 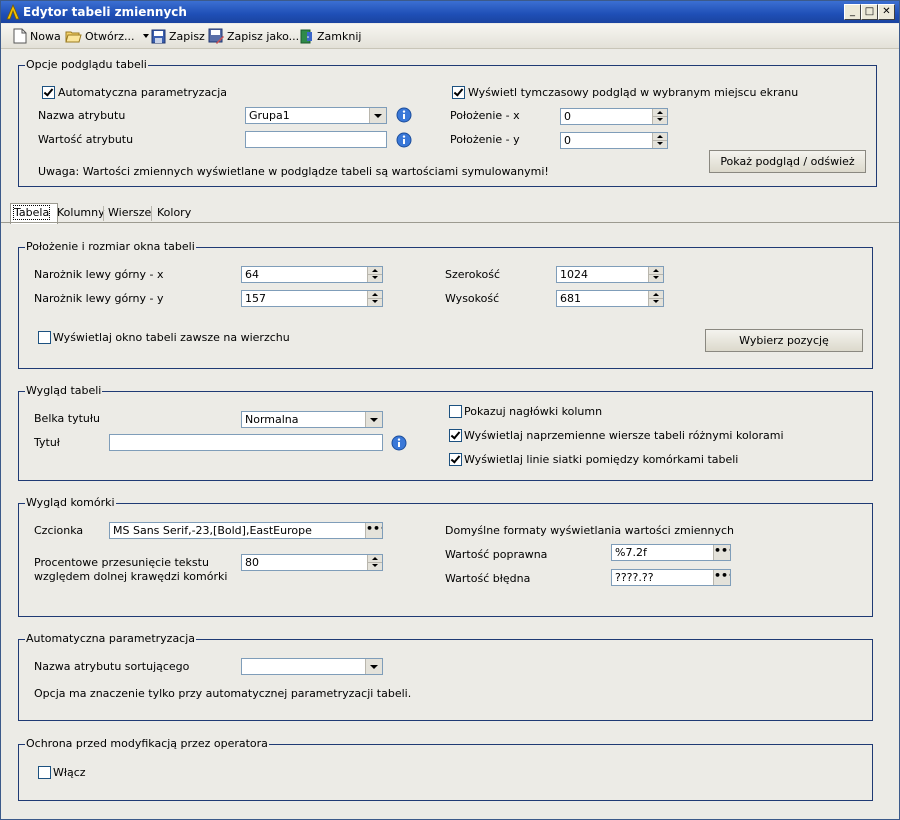 I want to click on minimize-button: _, so click(x=852, y=12).